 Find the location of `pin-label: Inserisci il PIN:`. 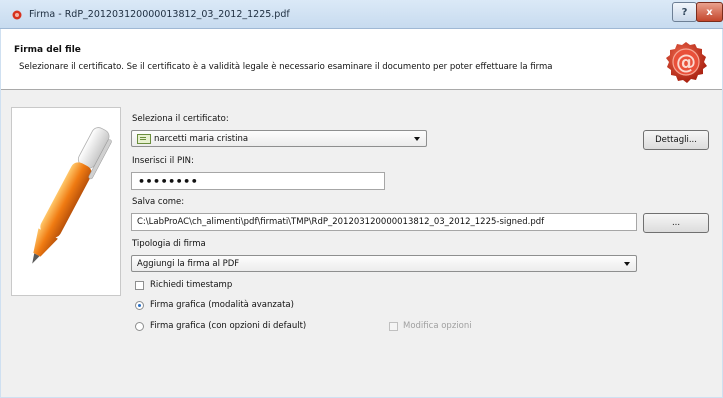

pin-label: Inserisci il PIN: is located at coordinates (163, 161).